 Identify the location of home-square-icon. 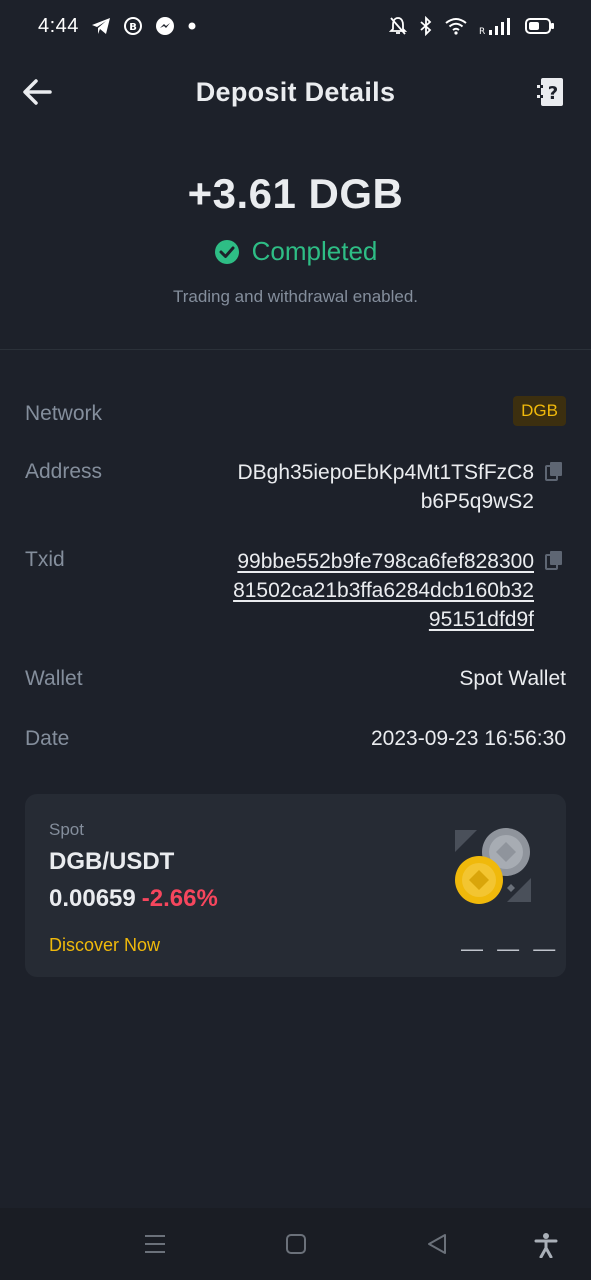
(296, 1244).